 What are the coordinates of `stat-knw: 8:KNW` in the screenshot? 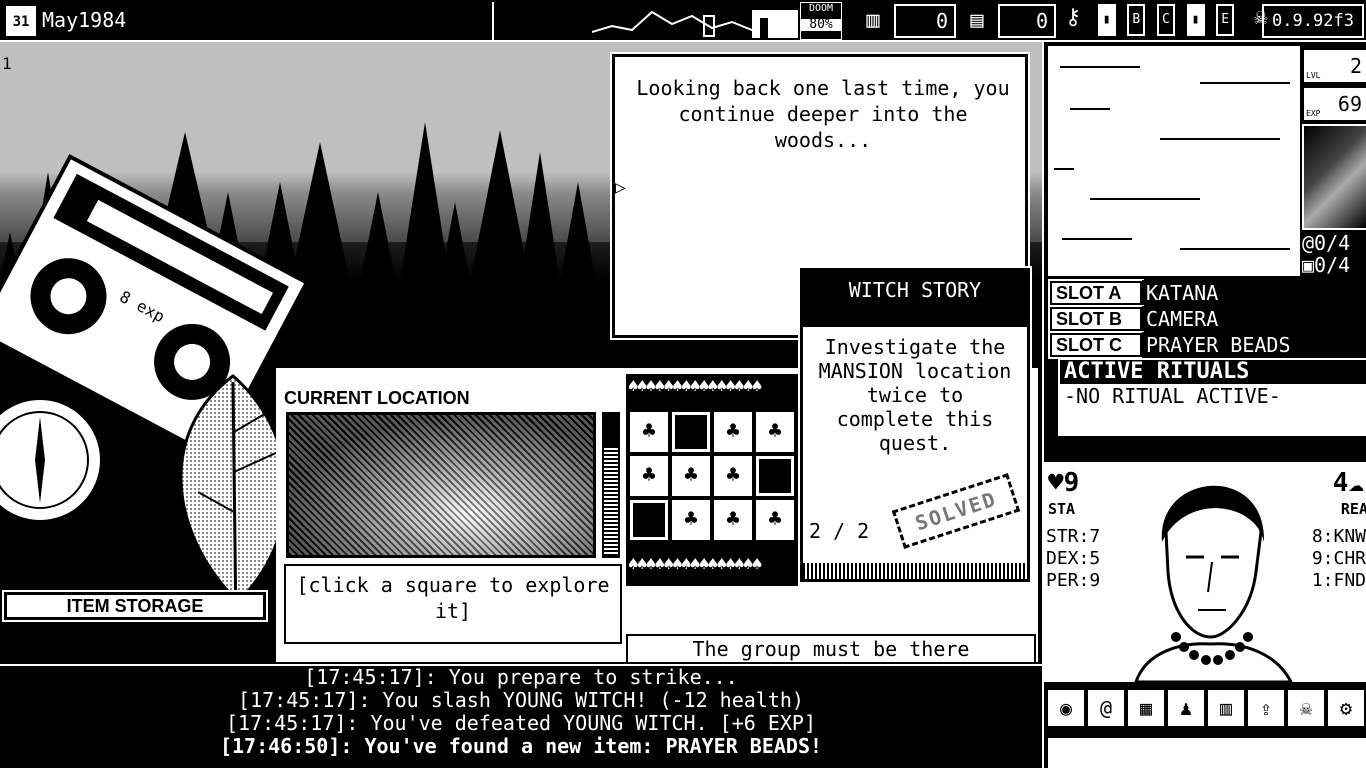 It's located at (1338, 536).